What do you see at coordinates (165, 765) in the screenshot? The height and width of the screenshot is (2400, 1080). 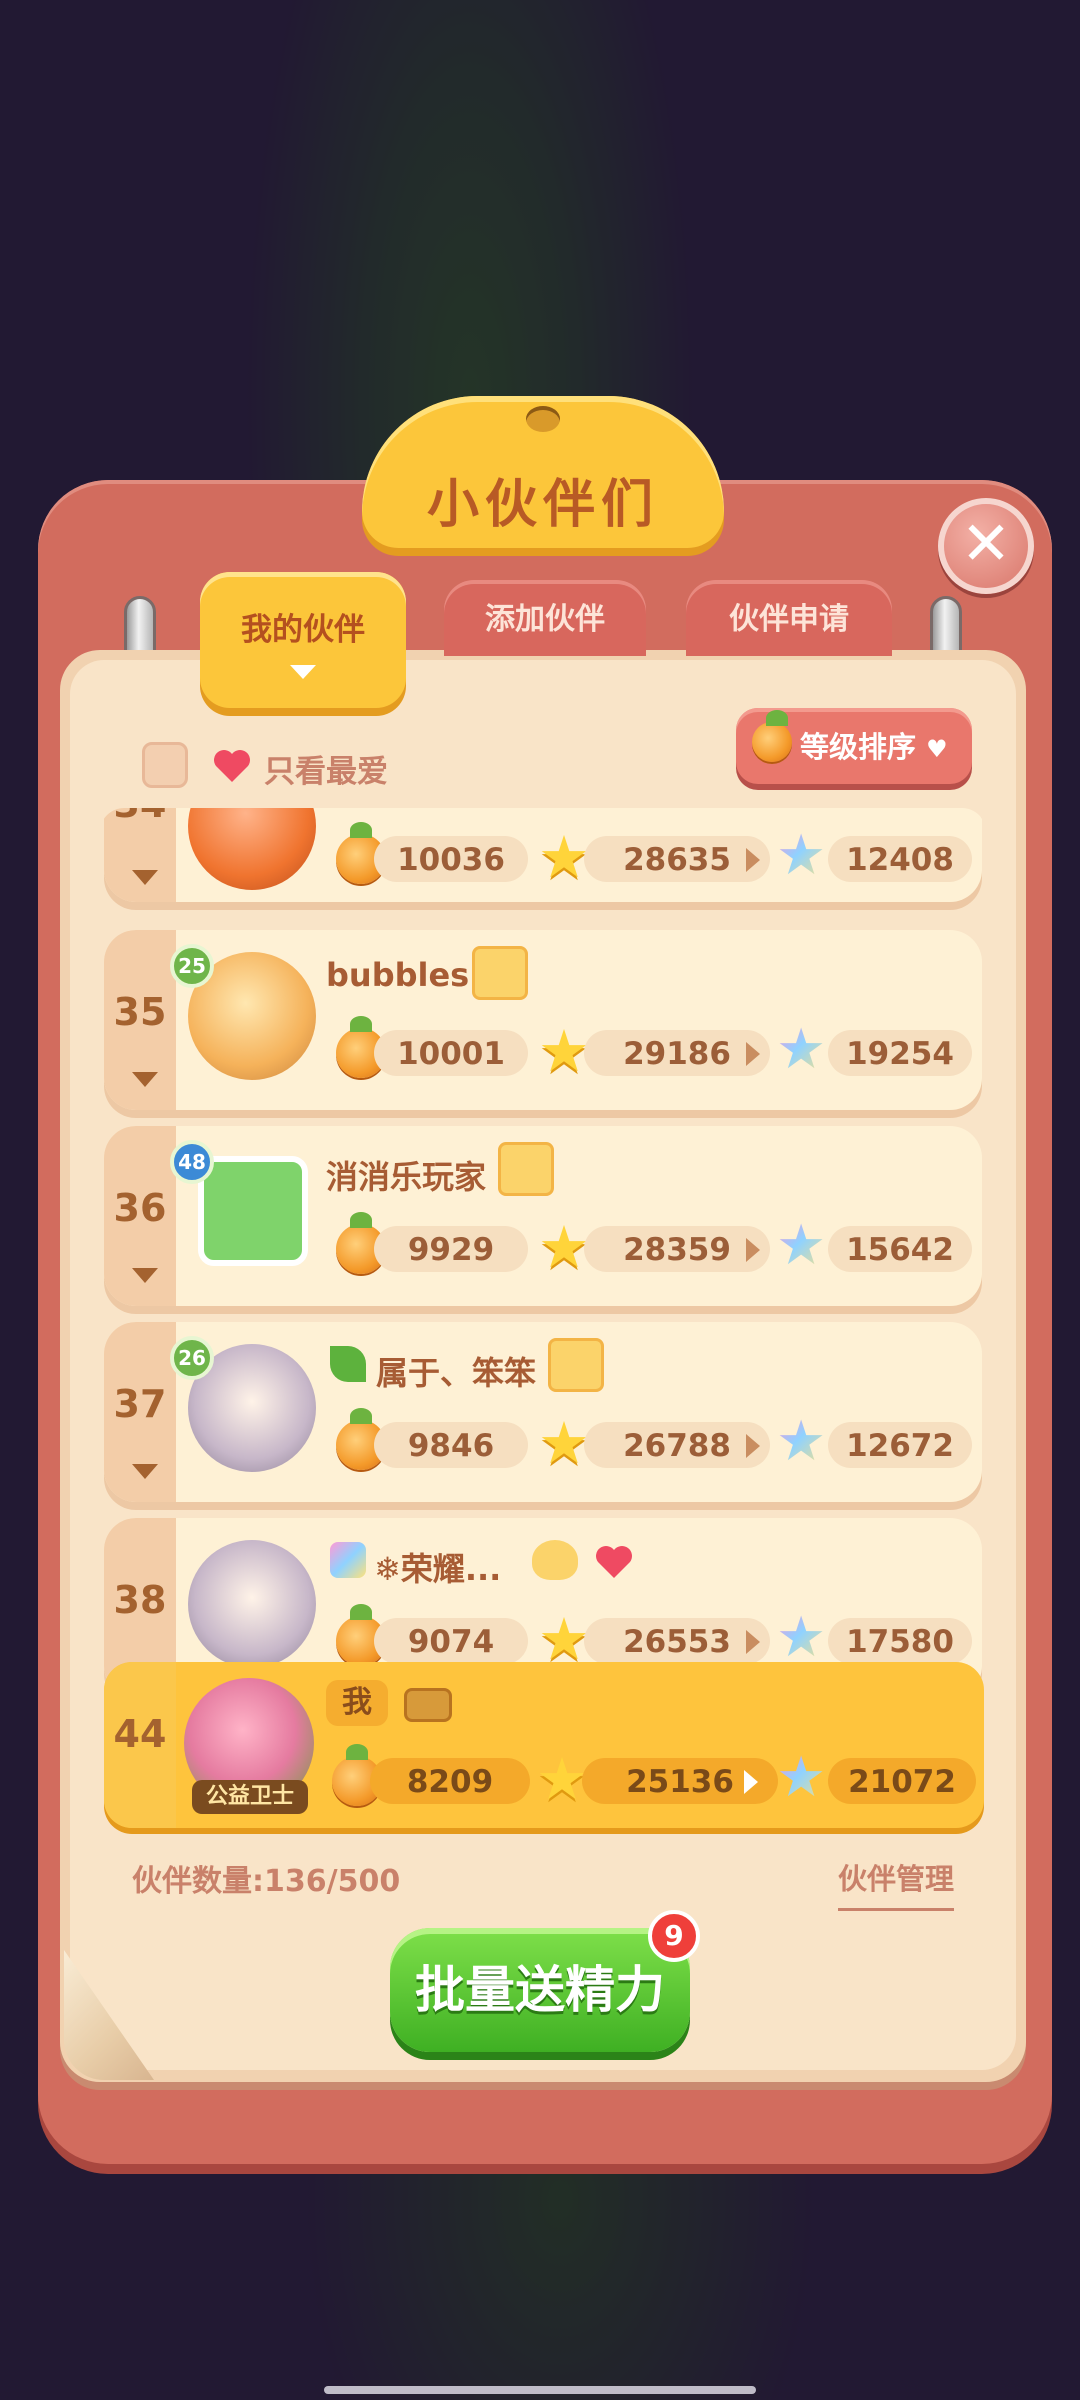 I see `fav-only-checkbox` at bounding box center [165, 765].